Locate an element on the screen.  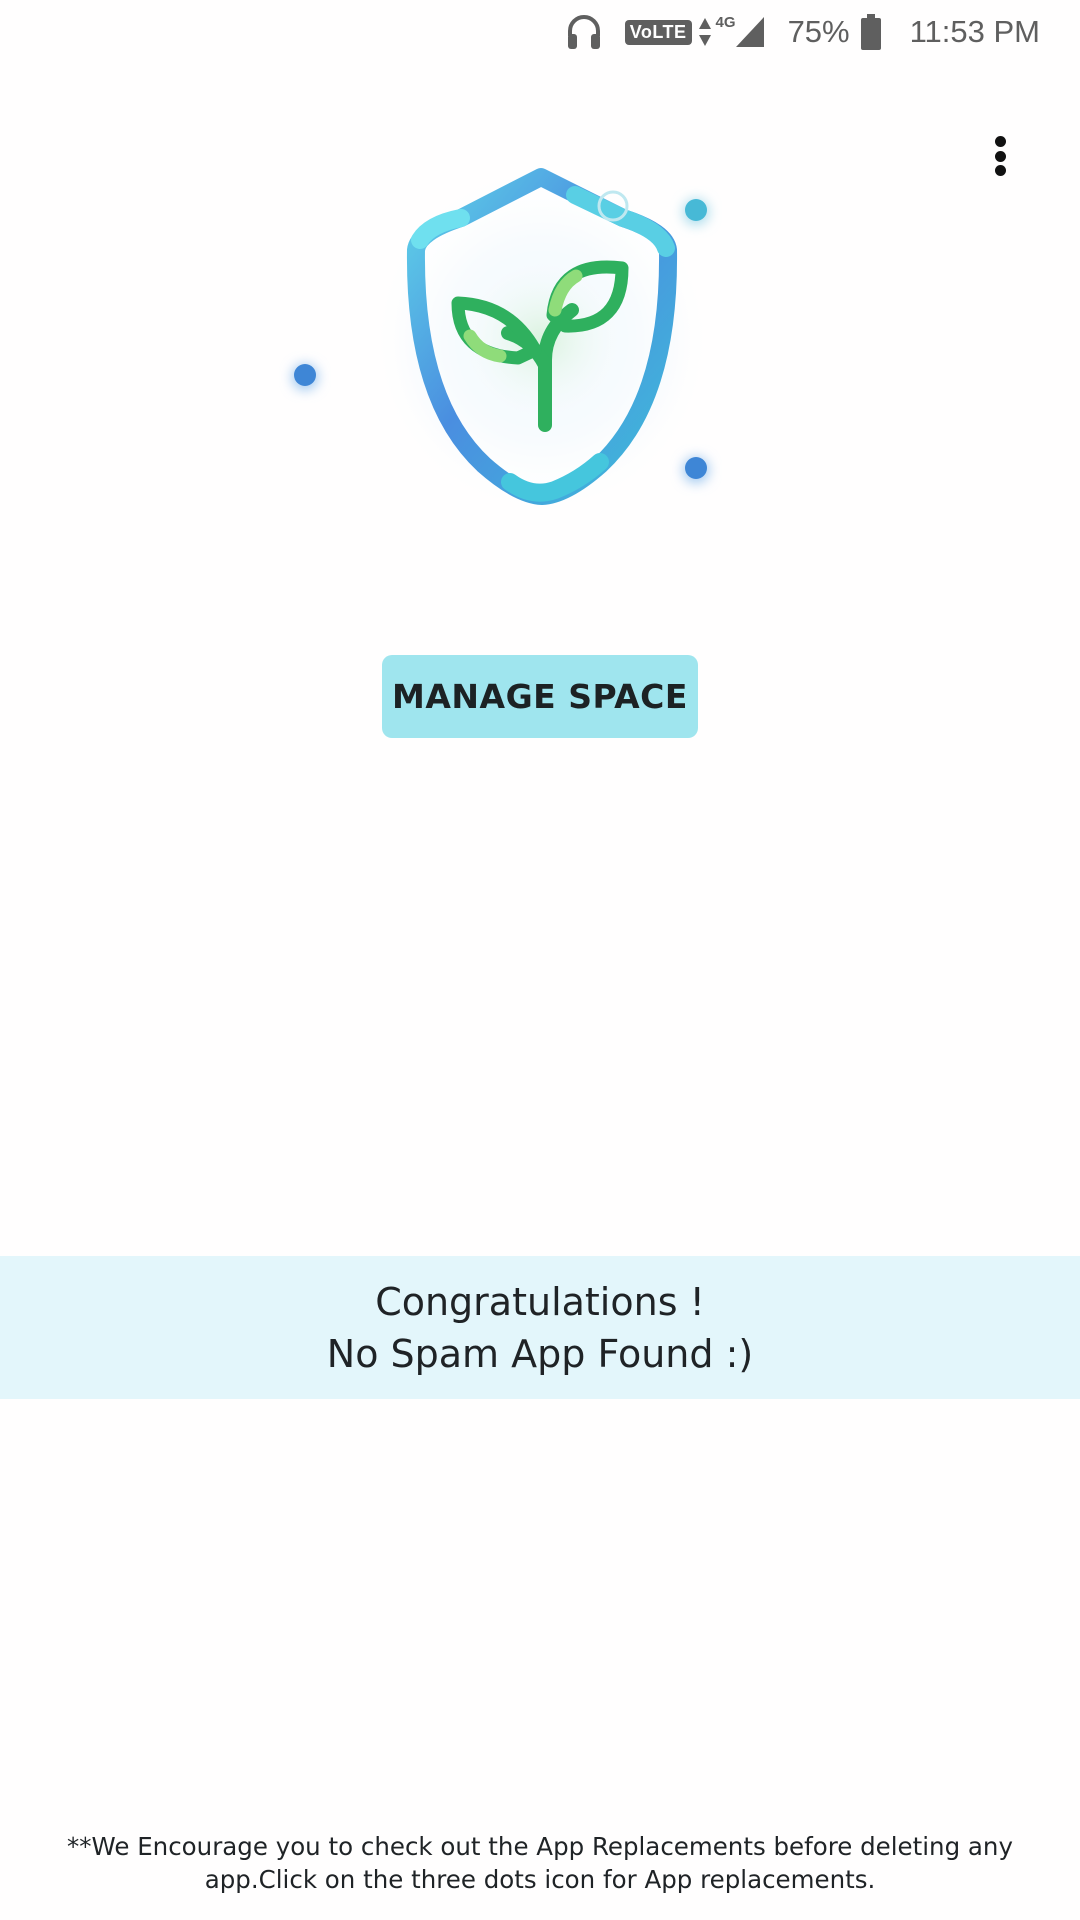
battery-percent-label: 75% is located at coordinates (818, 31).